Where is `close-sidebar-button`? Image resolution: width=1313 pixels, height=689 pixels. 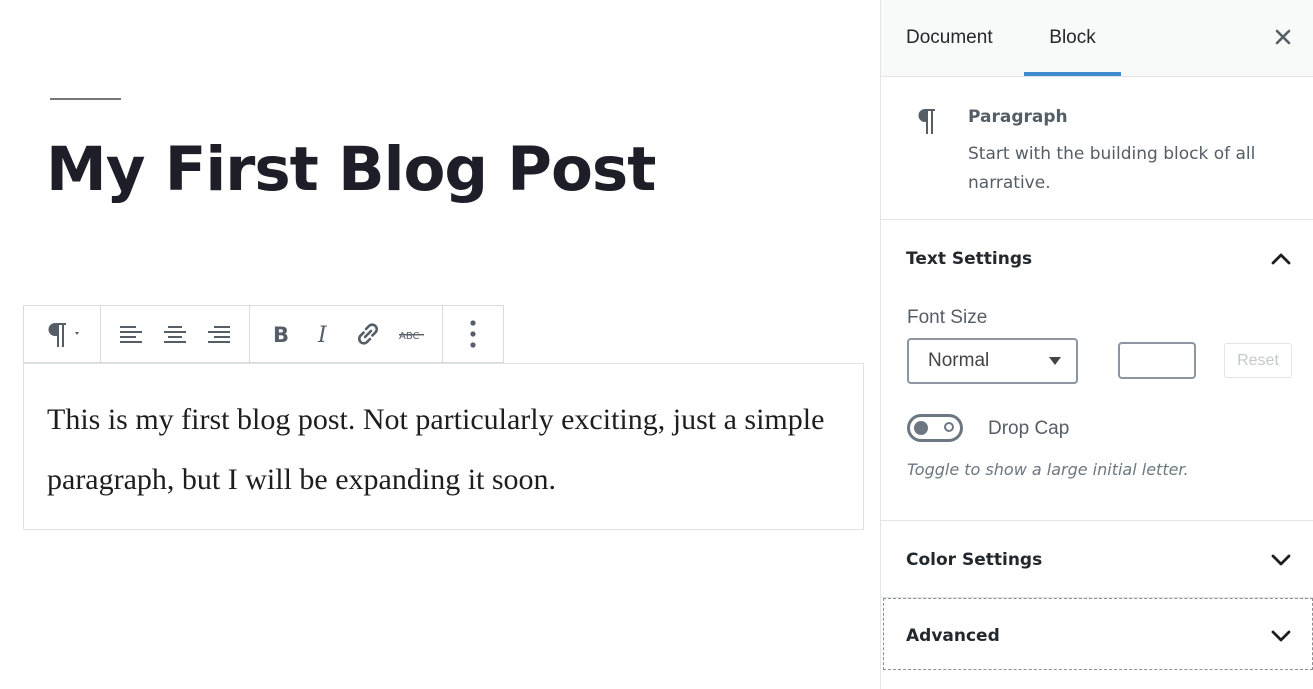 close-sidebar-button is located at coordinates (1283, 37).